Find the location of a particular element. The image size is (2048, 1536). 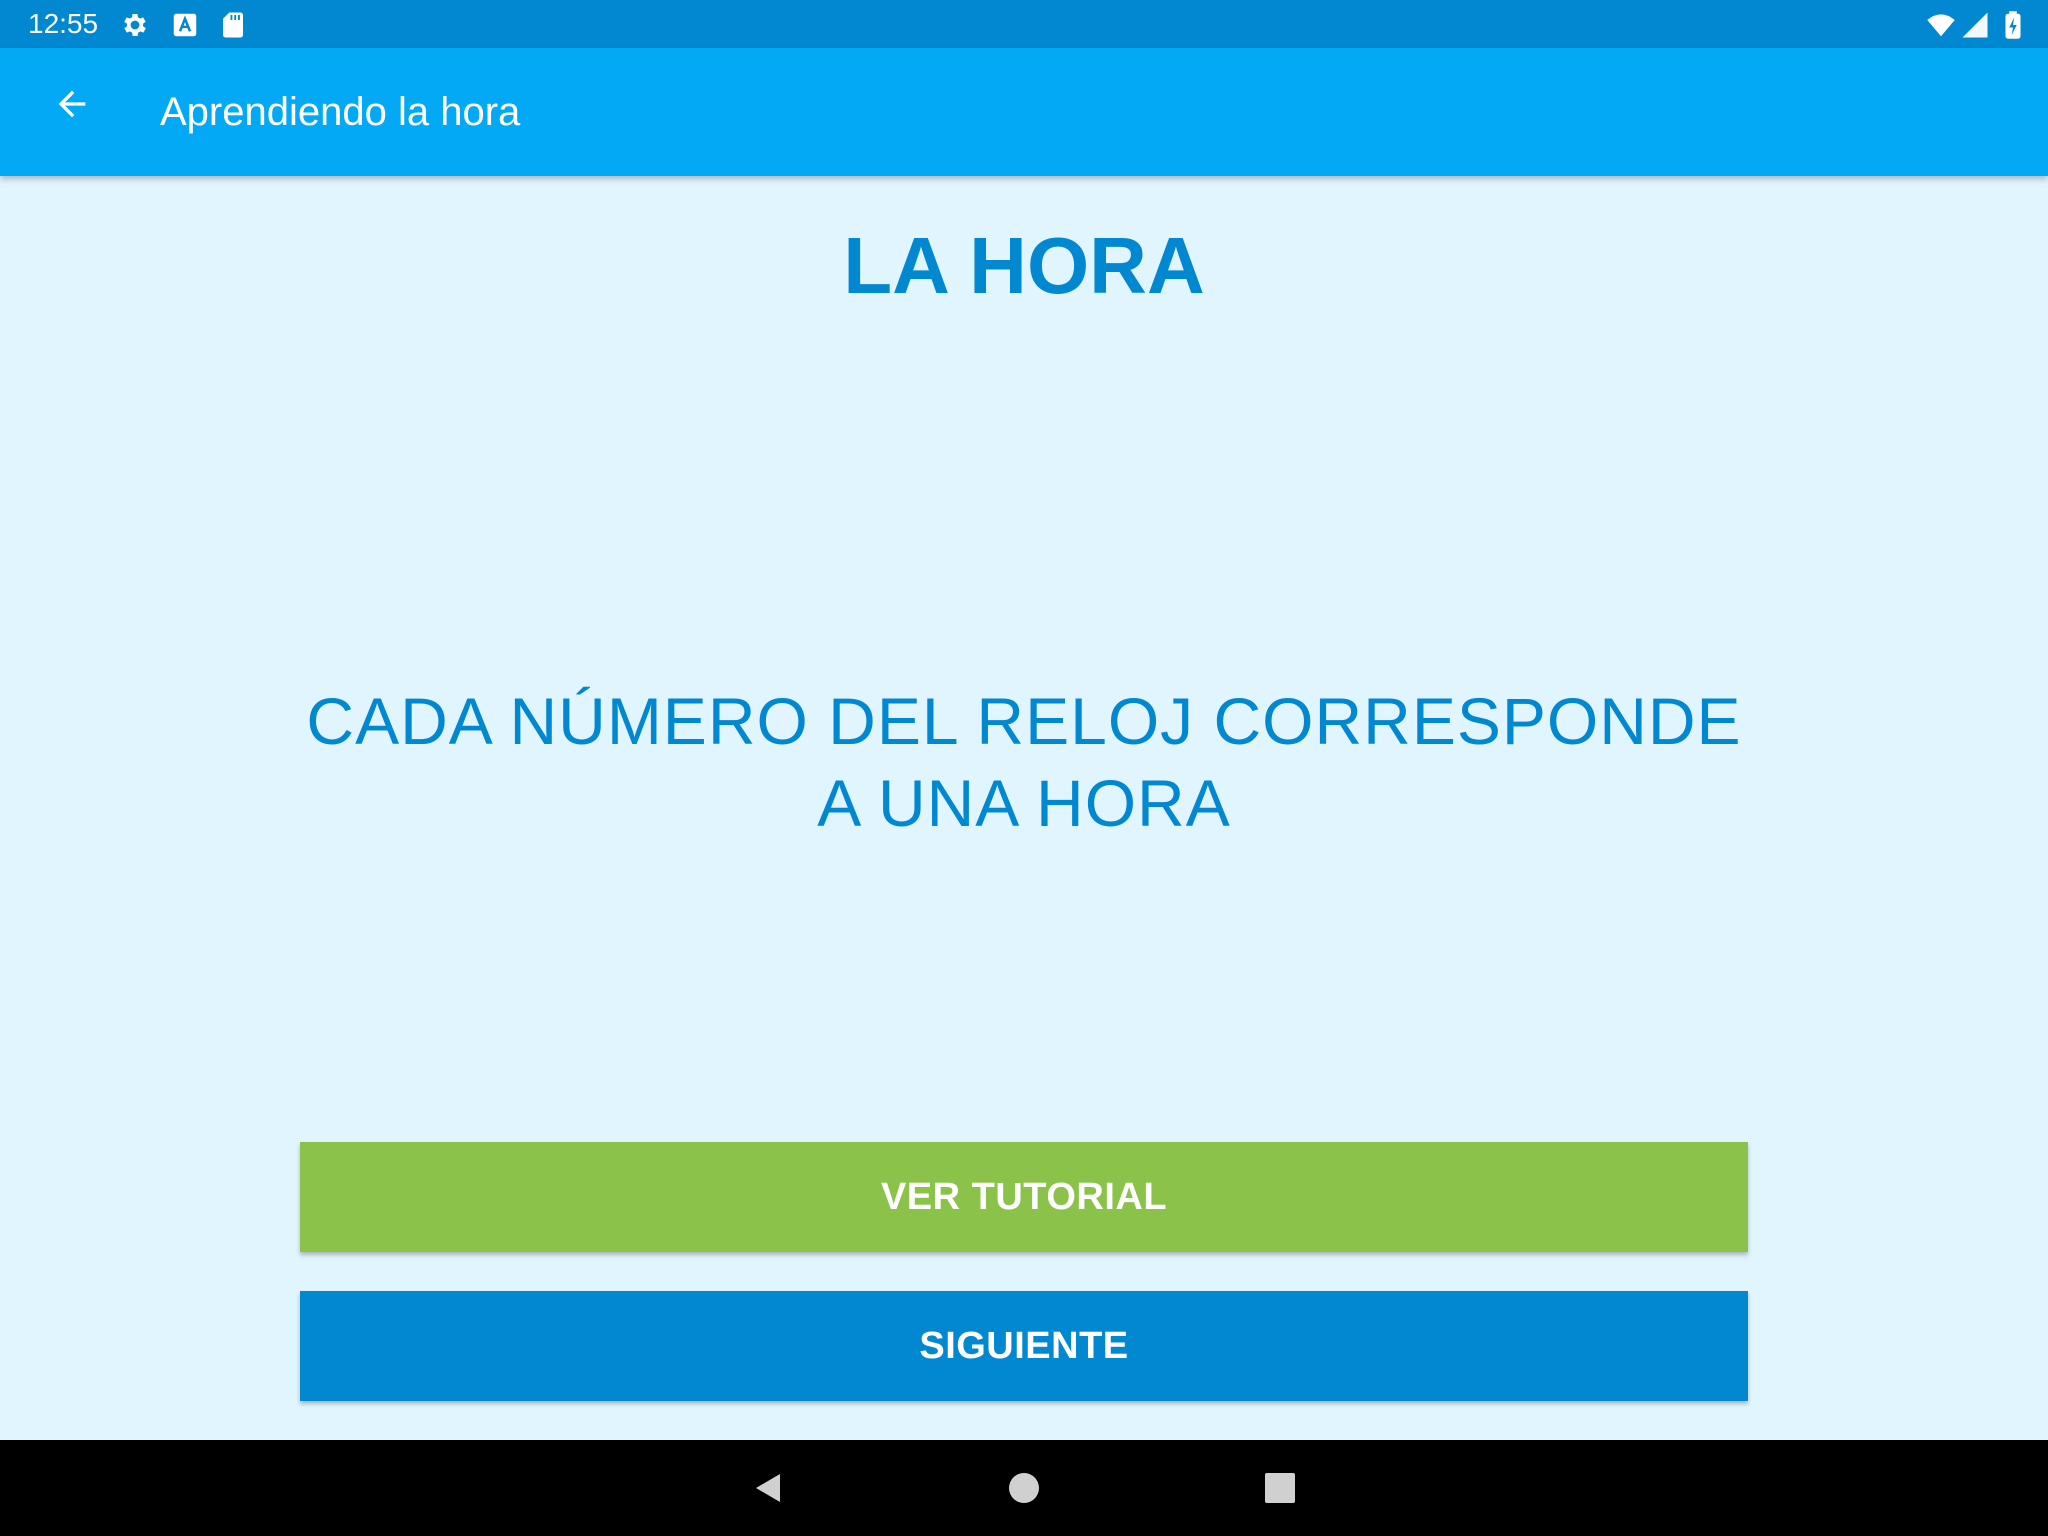

a-notification-icon is located at coordinates (185, 25).